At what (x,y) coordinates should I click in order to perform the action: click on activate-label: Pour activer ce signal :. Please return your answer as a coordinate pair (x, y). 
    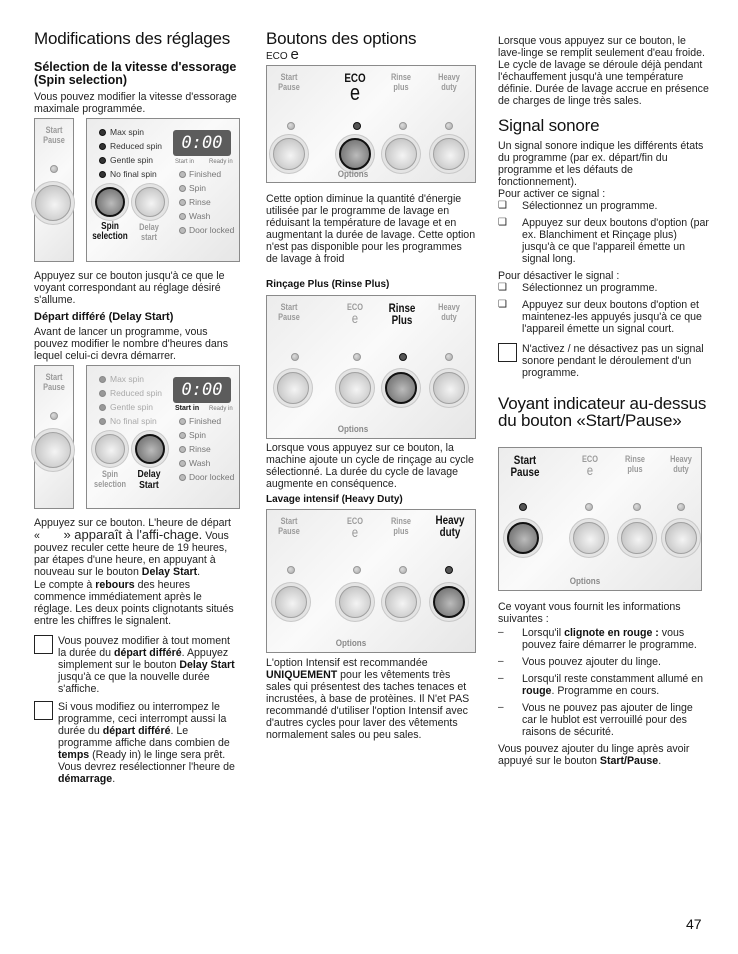
    Looking at the image, I should click on (552, 194).